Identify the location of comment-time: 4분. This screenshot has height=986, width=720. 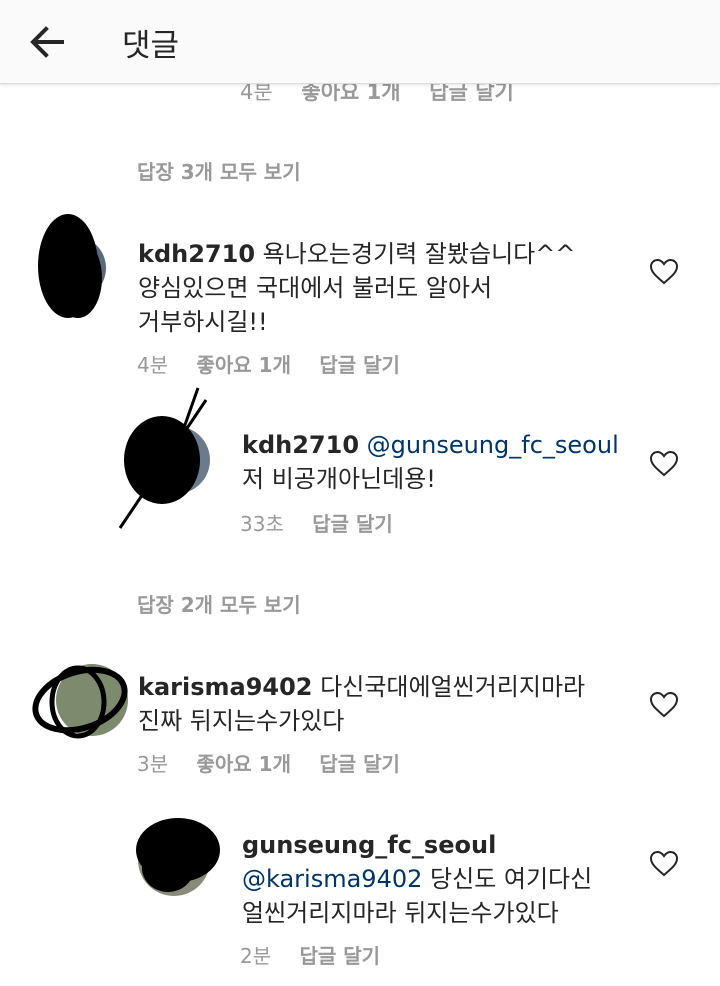
(153, 365).